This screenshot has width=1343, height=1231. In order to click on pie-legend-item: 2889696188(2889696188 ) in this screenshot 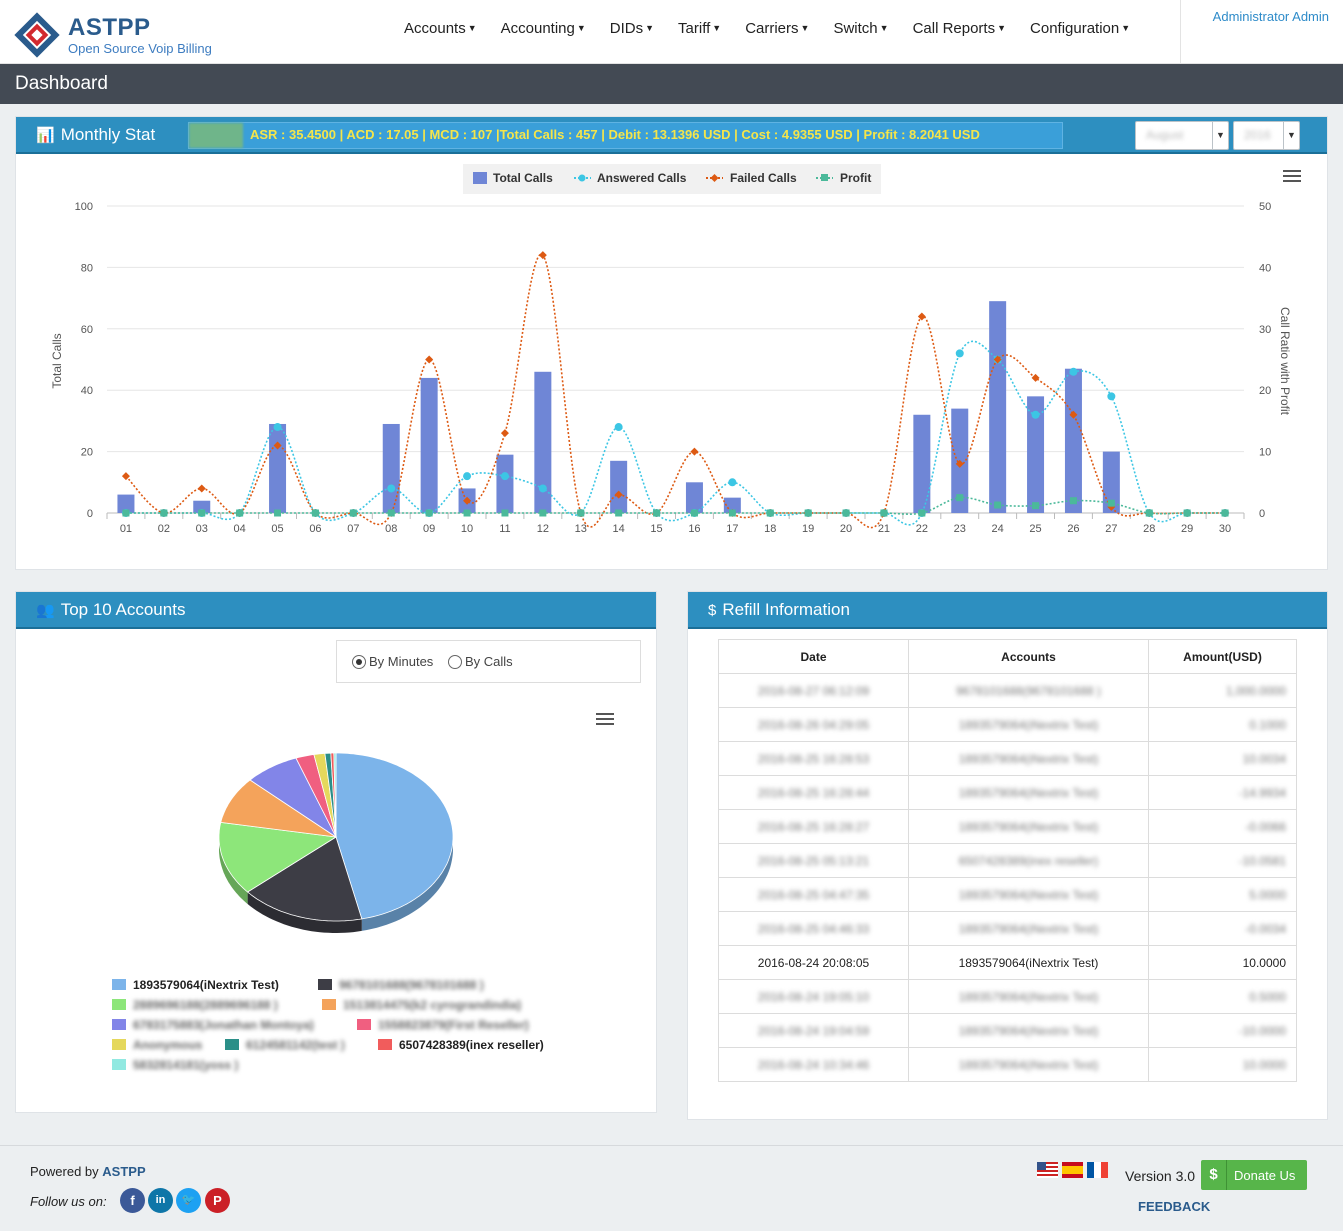, I will do `click(195, 1005)`.